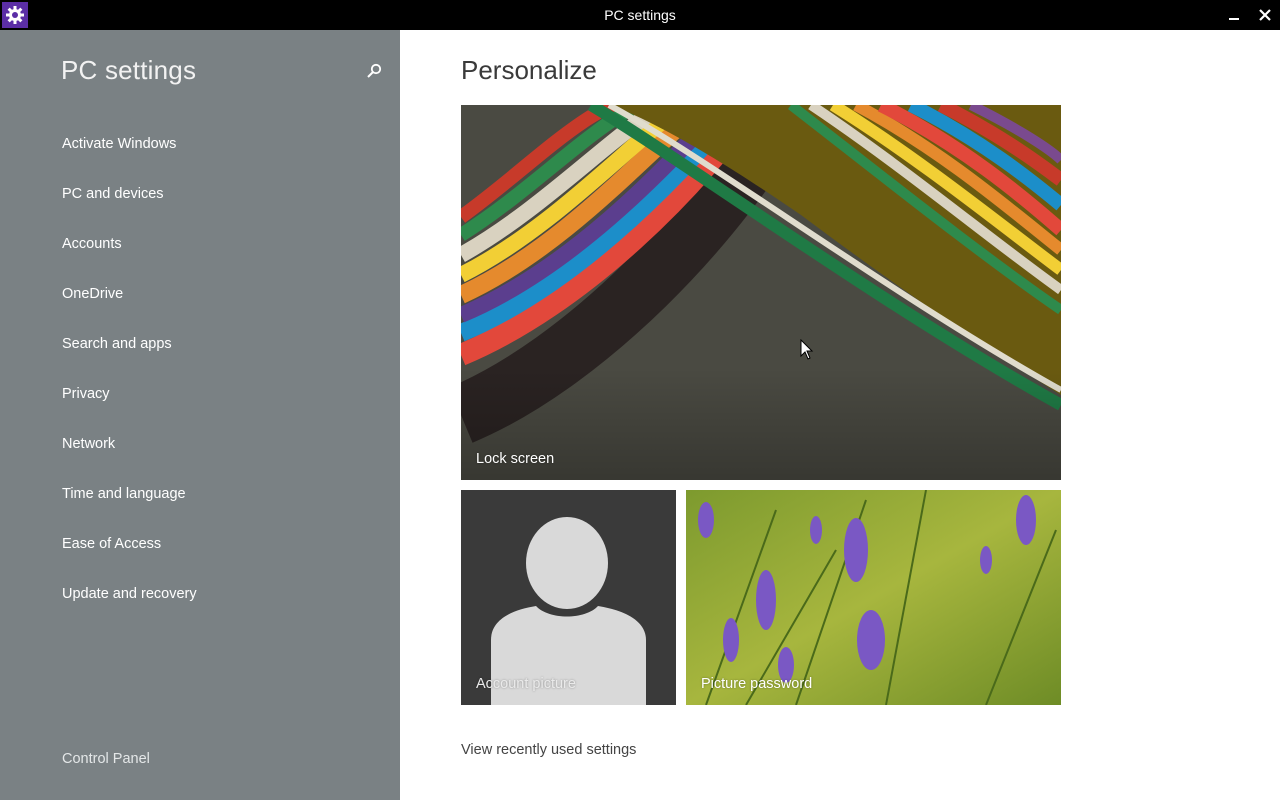 This screenshot has height=800, width=1280. I want to click on close-button, so click(1264, 15).